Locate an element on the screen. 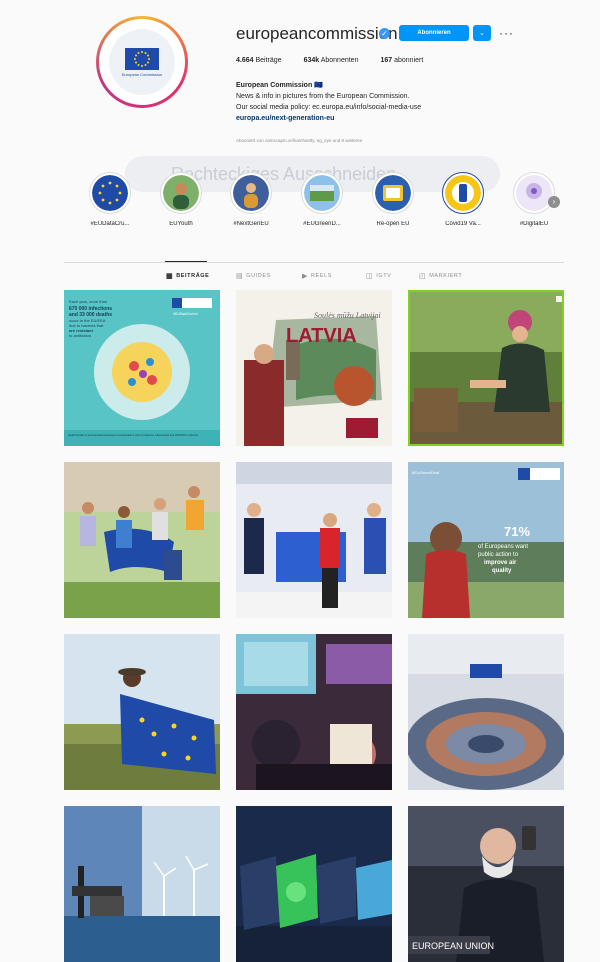 The image size is (600, 962). more-options-icon: ··· is located at coordinates (506, 33).